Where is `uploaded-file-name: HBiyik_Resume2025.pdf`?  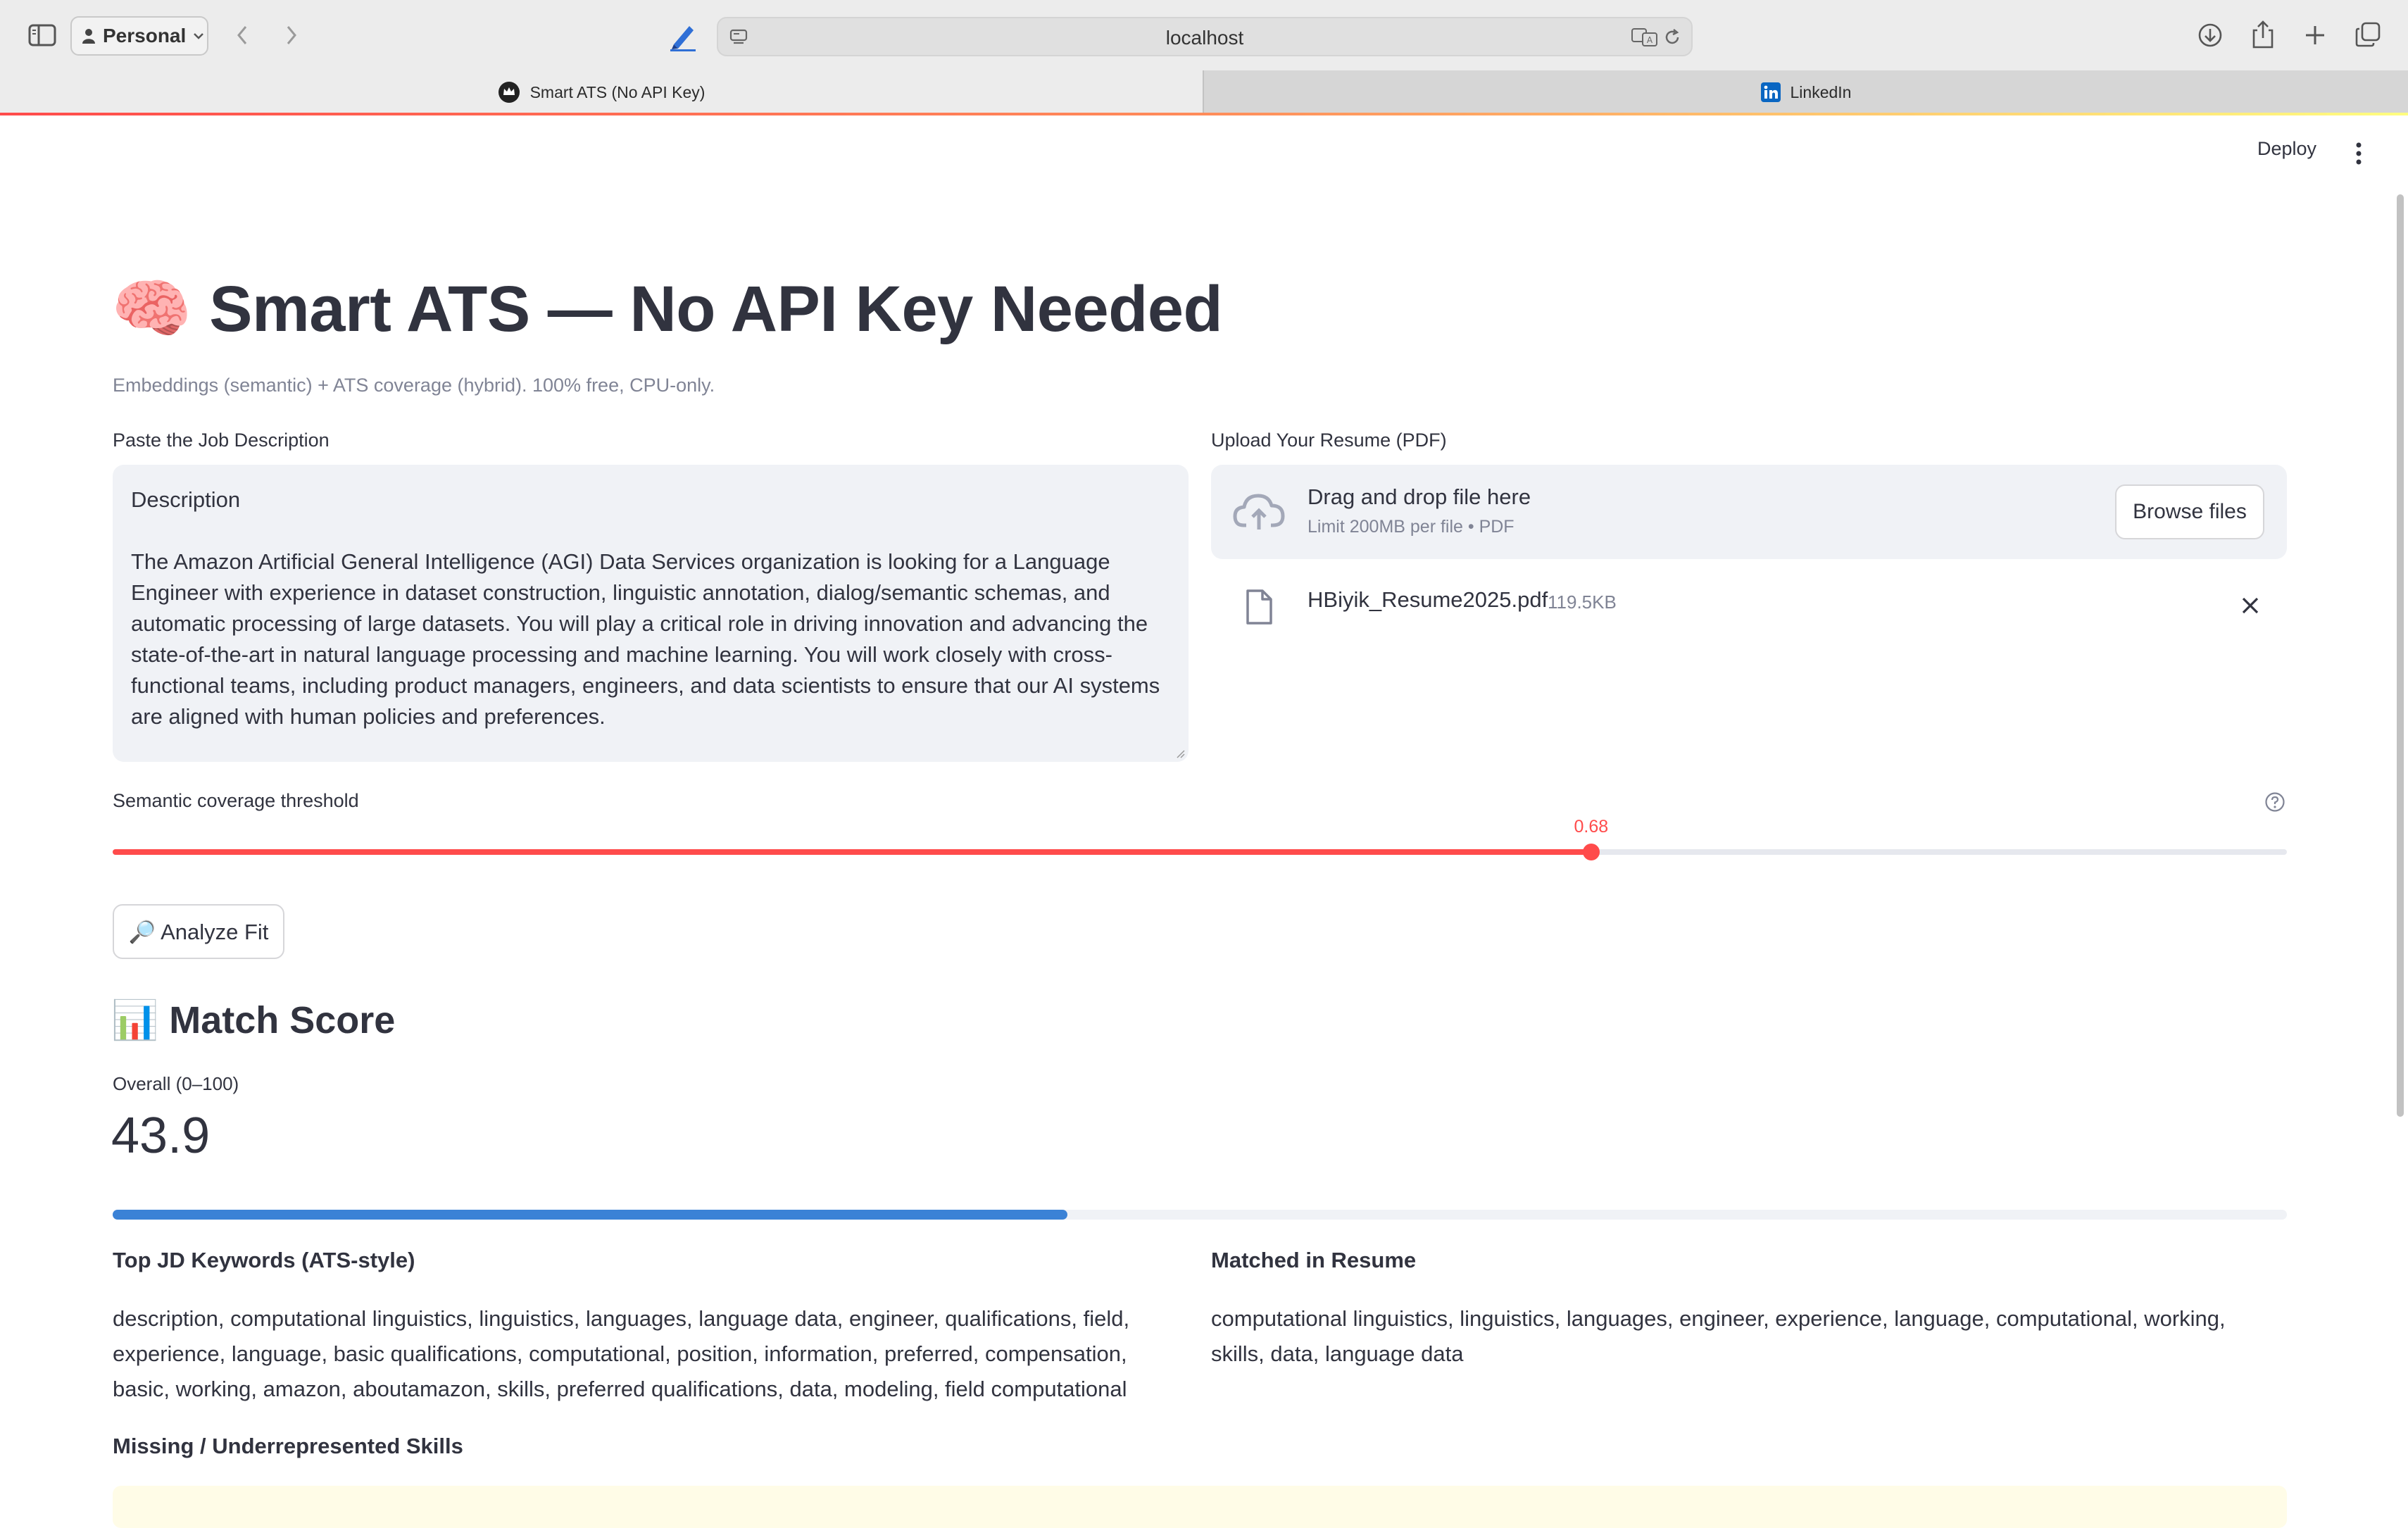 uploaded-file-name: HBiyik_Resume2025.pdf is located at coordinates (1428, 600).